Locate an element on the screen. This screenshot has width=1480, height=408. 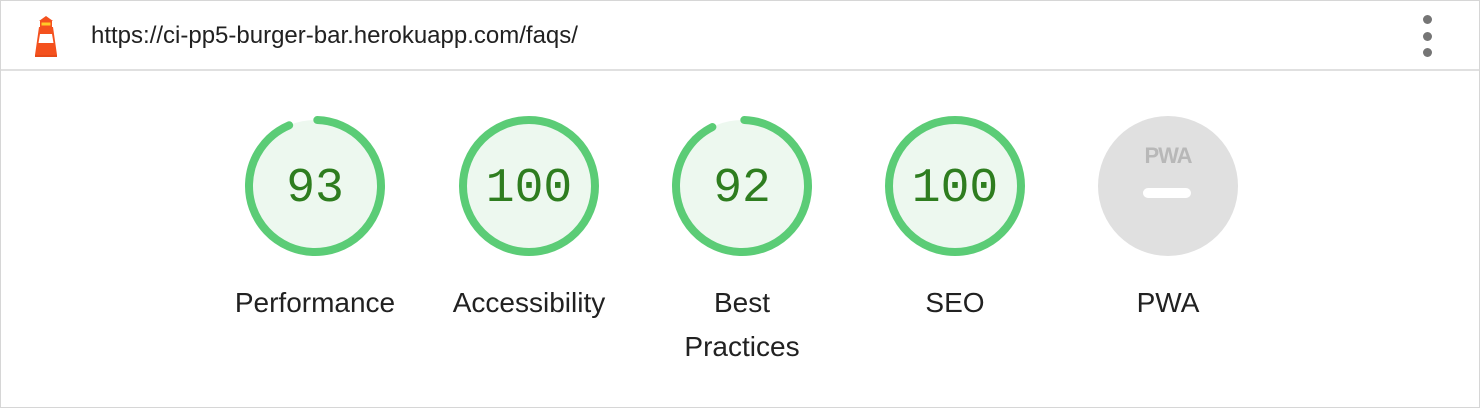
gauge-label: Performance is located at coordinates (315, 302).